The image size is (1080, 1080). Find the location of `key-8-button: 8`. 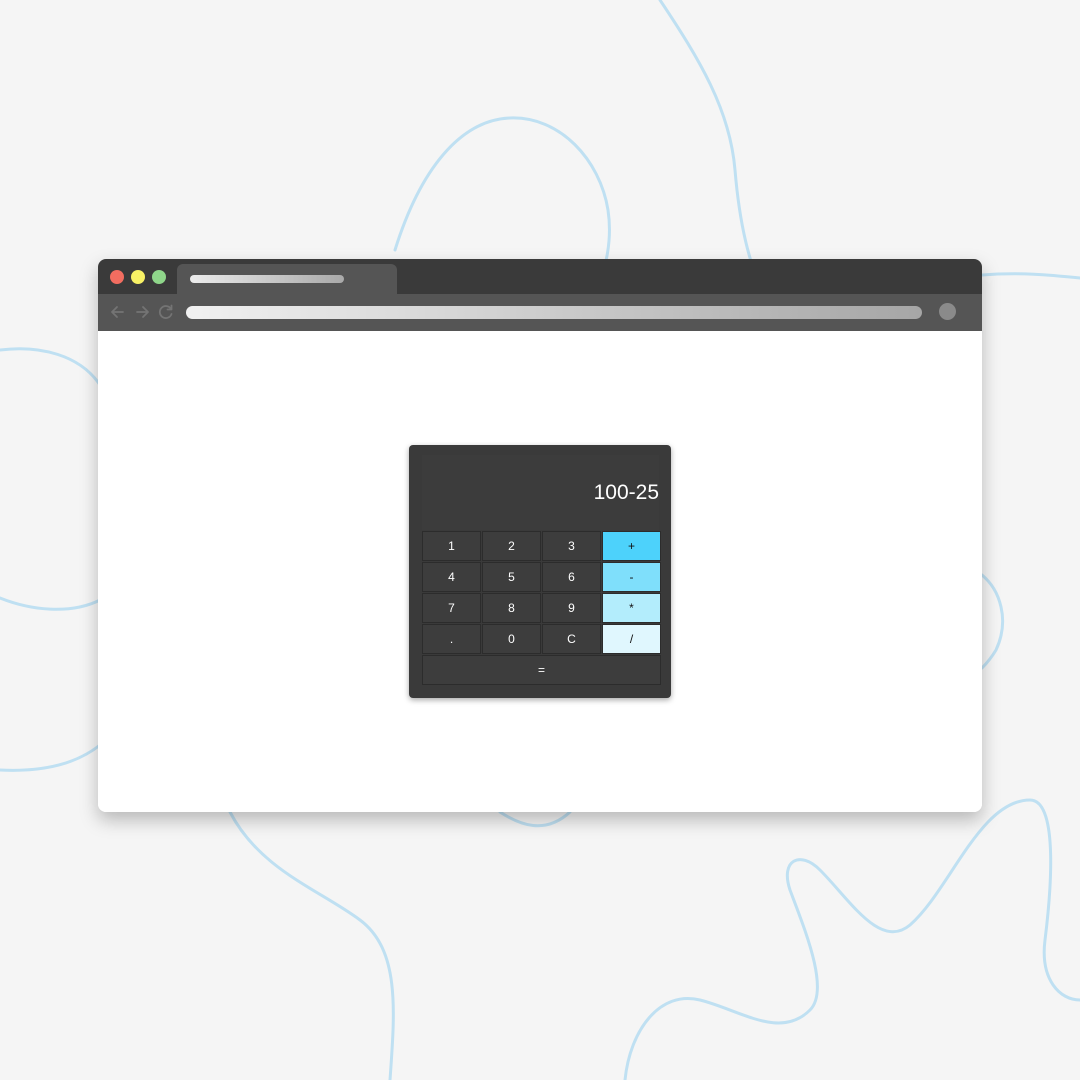

key-8-button: 8 is located at coordinates (511, 608).